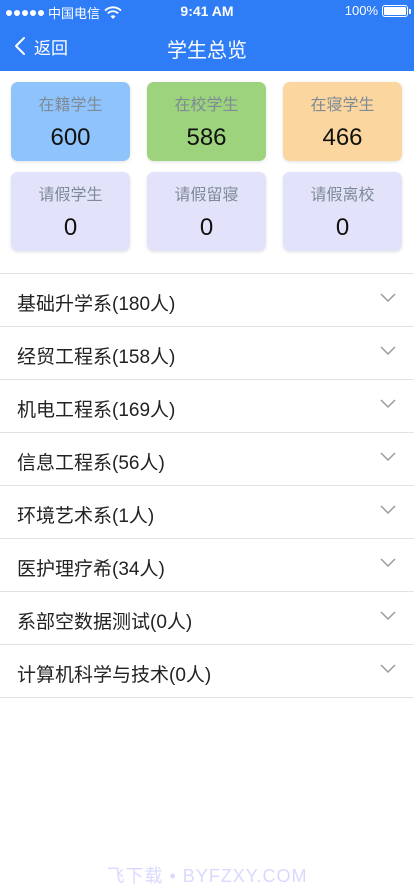 This screenshot has width=414, height=896. What do you see at coordinates (70, 105) in the screenshot?
I see `stat-label: 在籍学生` at bounding box center [70, 105].